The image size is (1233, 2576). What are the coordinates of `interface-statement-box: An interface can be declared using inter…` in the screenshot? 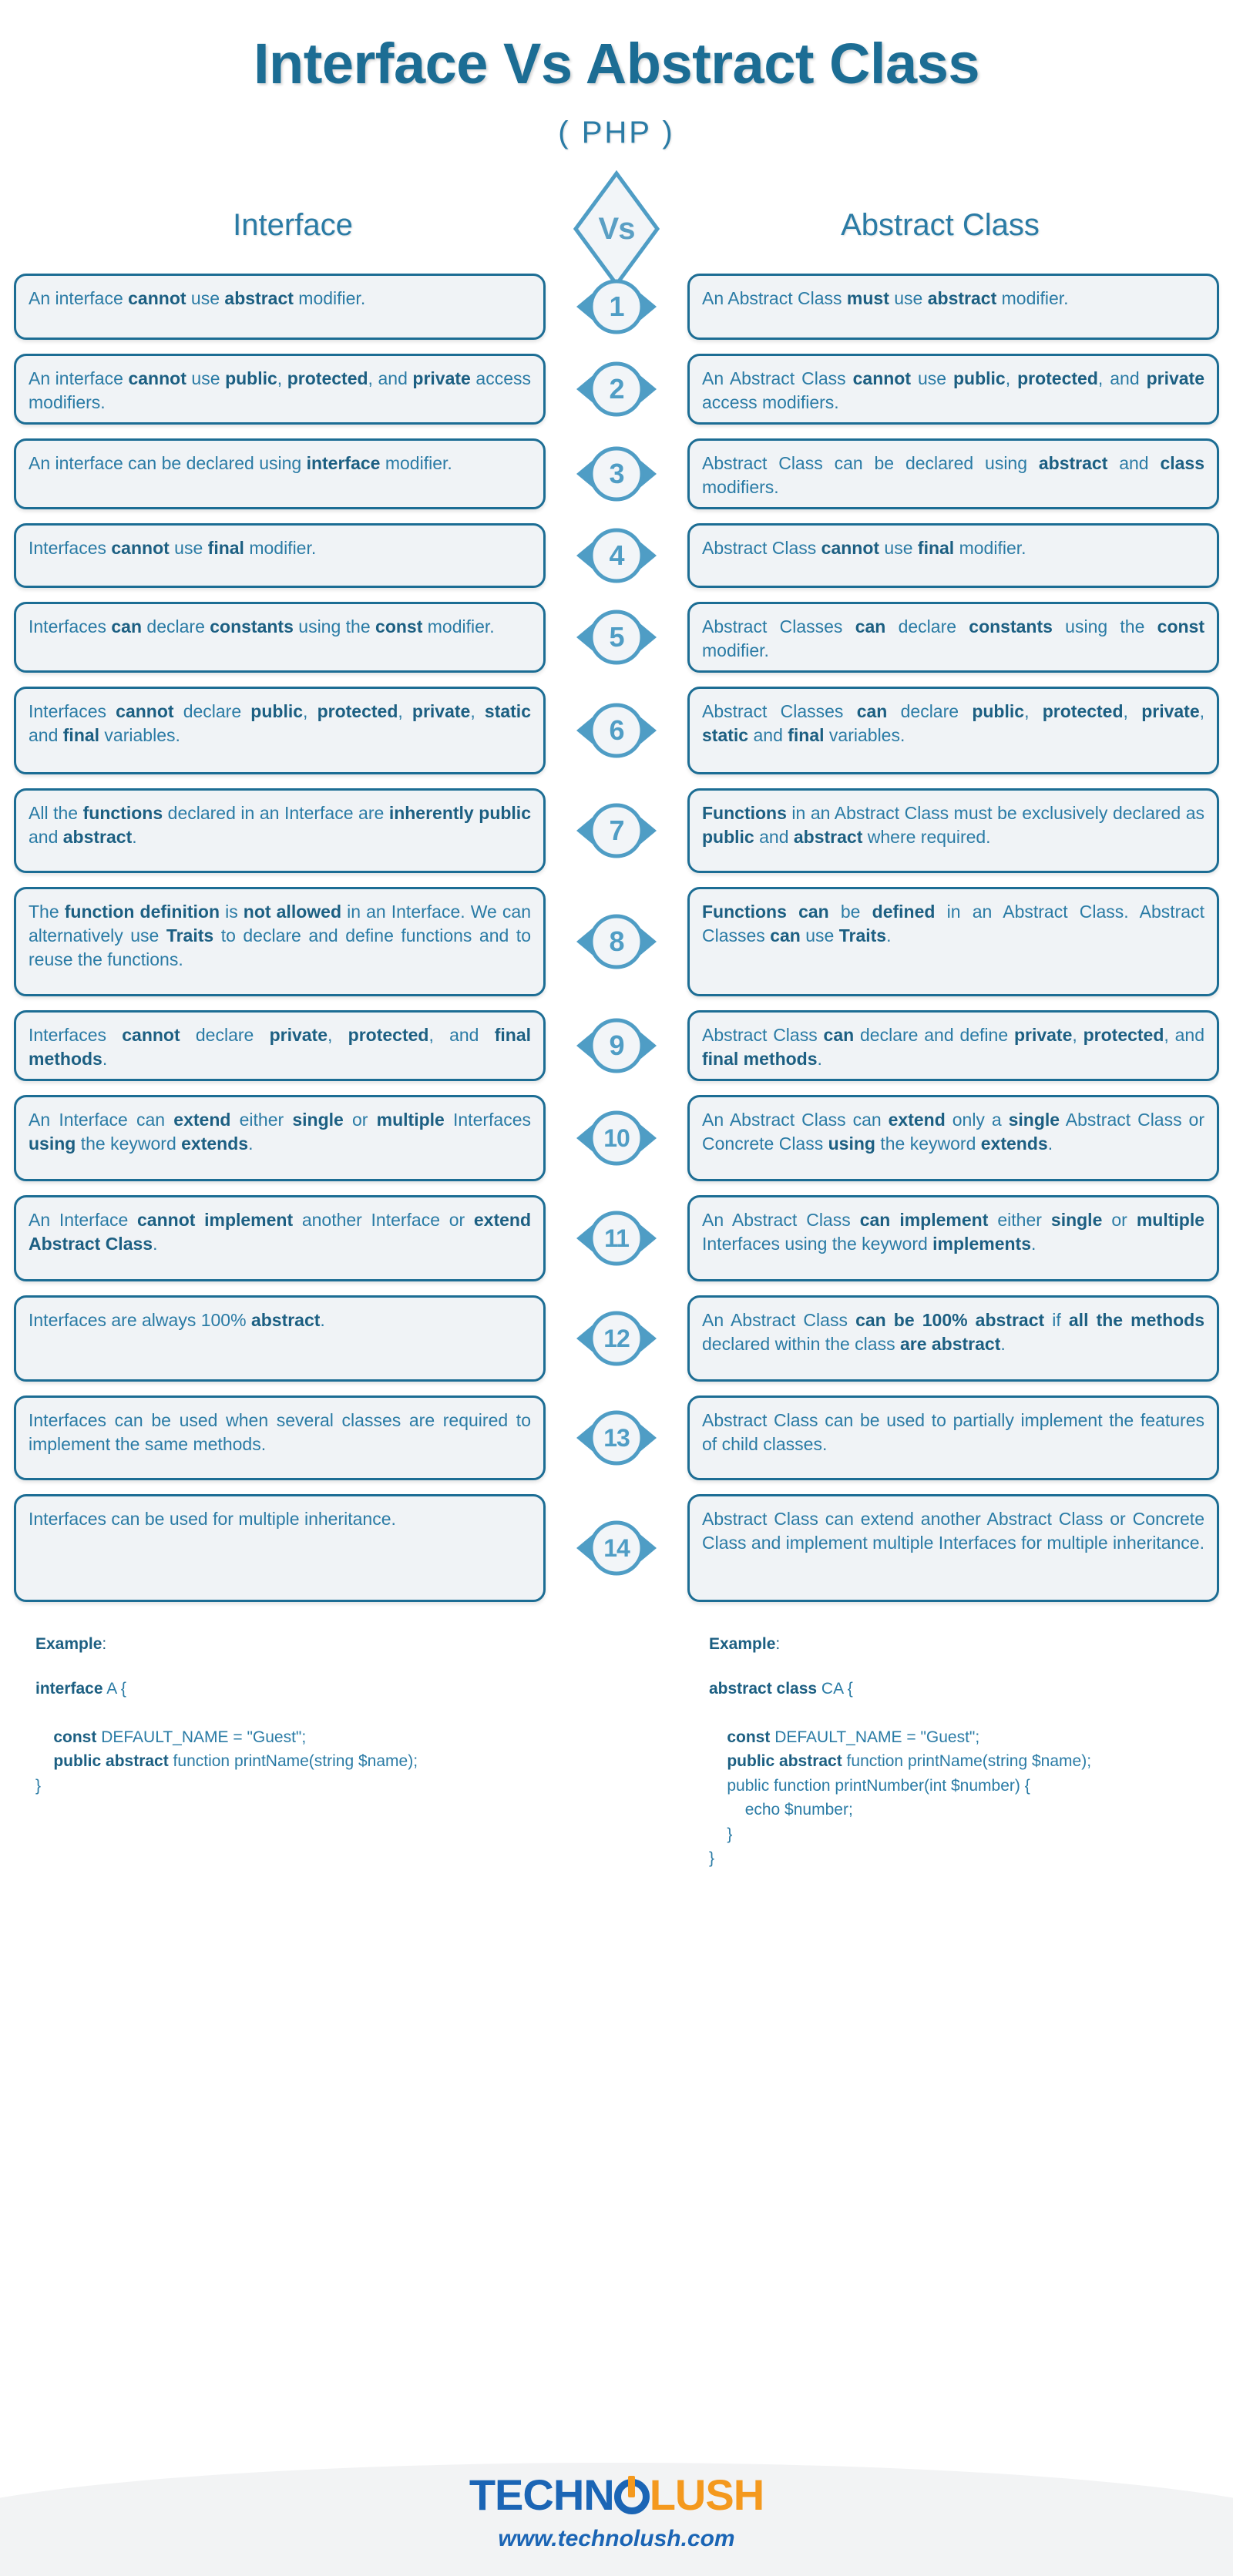 It's located at (280, 474).